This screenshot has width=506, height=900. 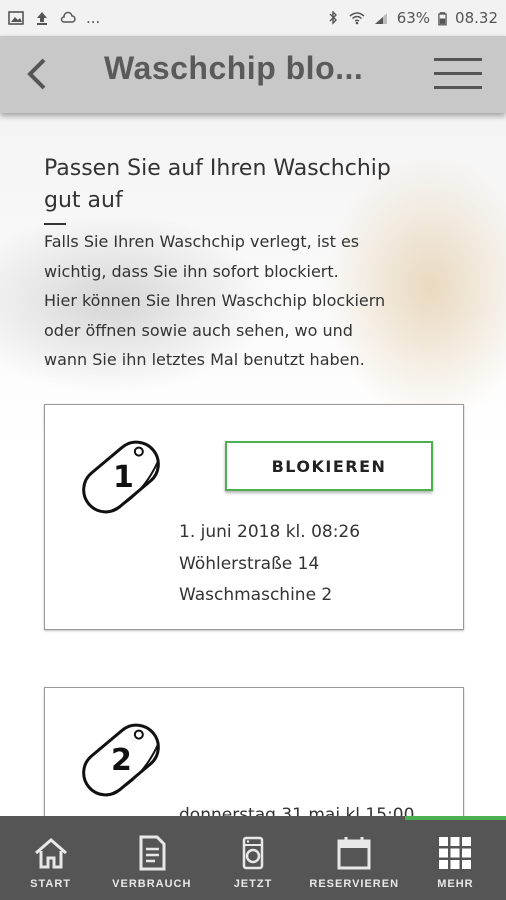 What do you see at coordinates (152, 884) in the screenshot?
I see `nav-label: VERBRAUCH` at bounding box center [152, 884].